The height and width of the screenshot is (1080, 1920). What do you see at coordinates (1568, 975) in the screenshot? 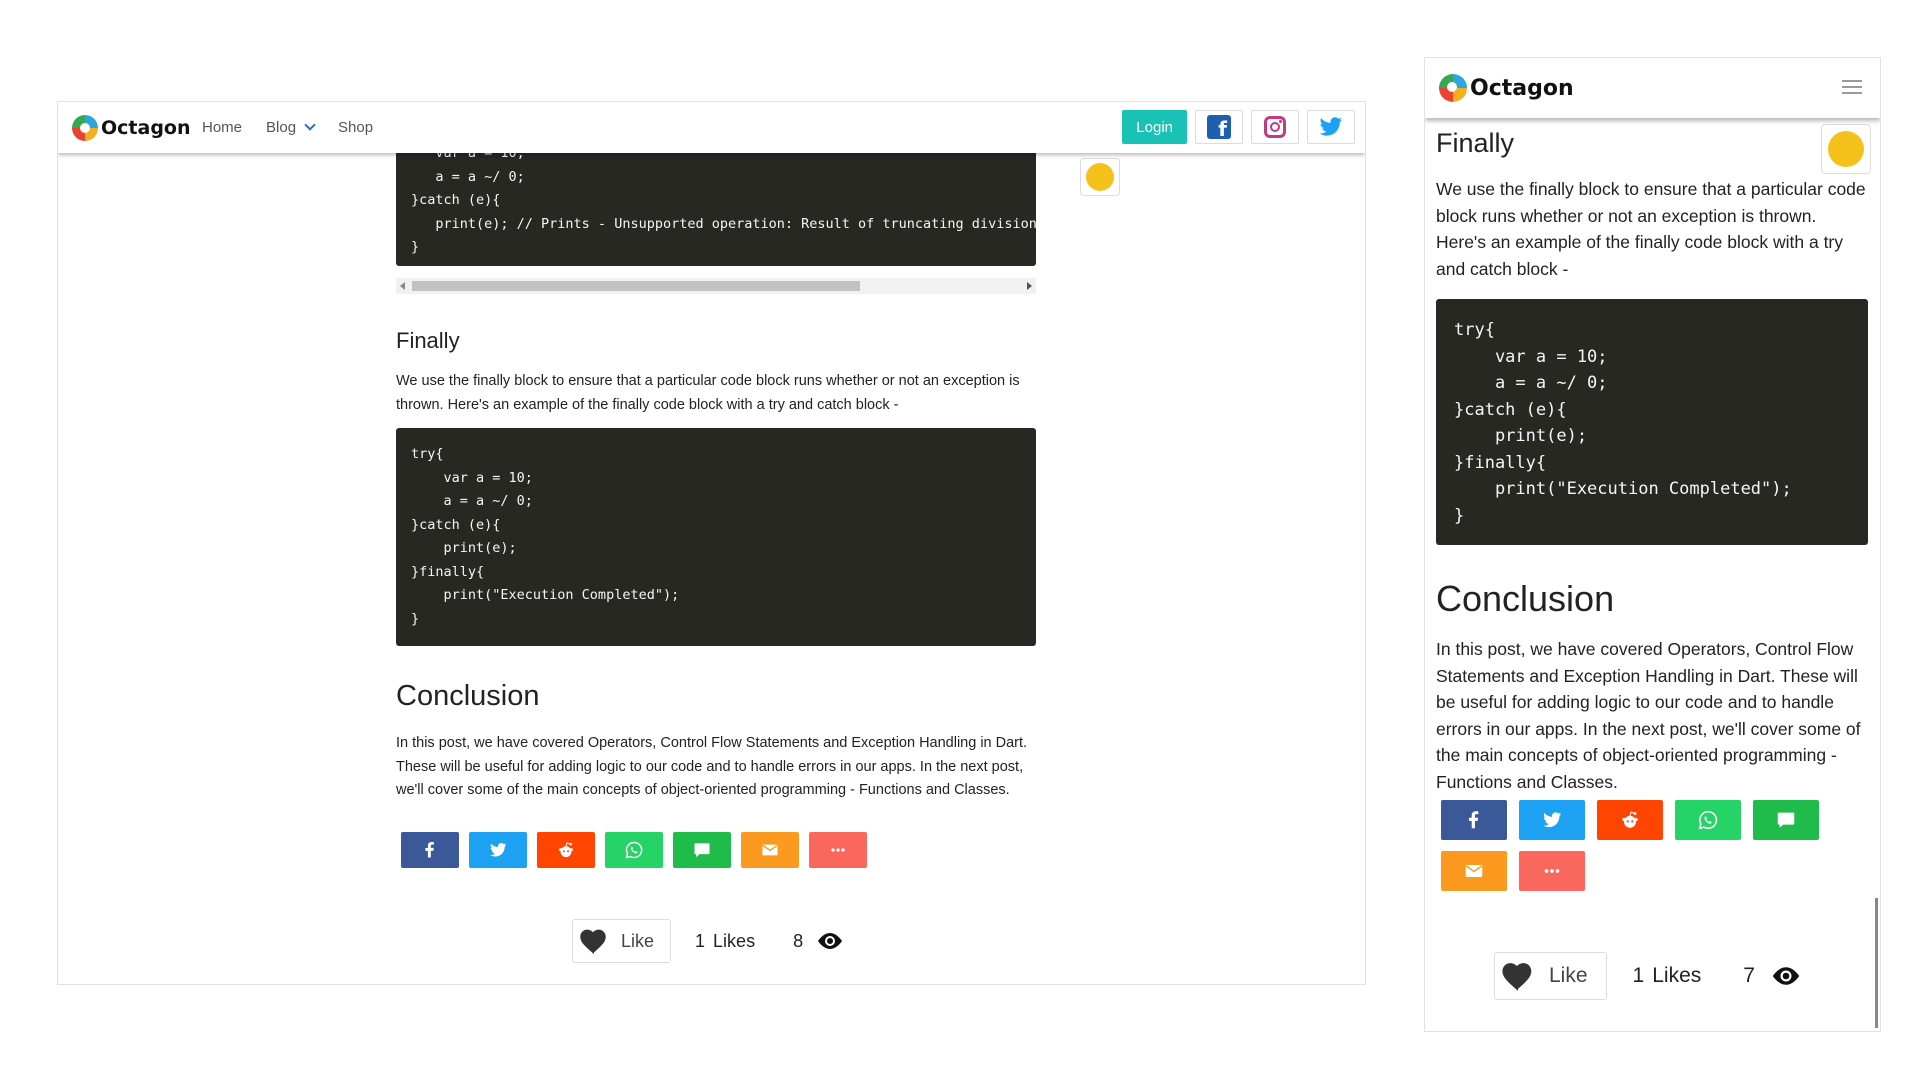
I see `like-label-mobile: Like` at bounding box center [1568, 975].